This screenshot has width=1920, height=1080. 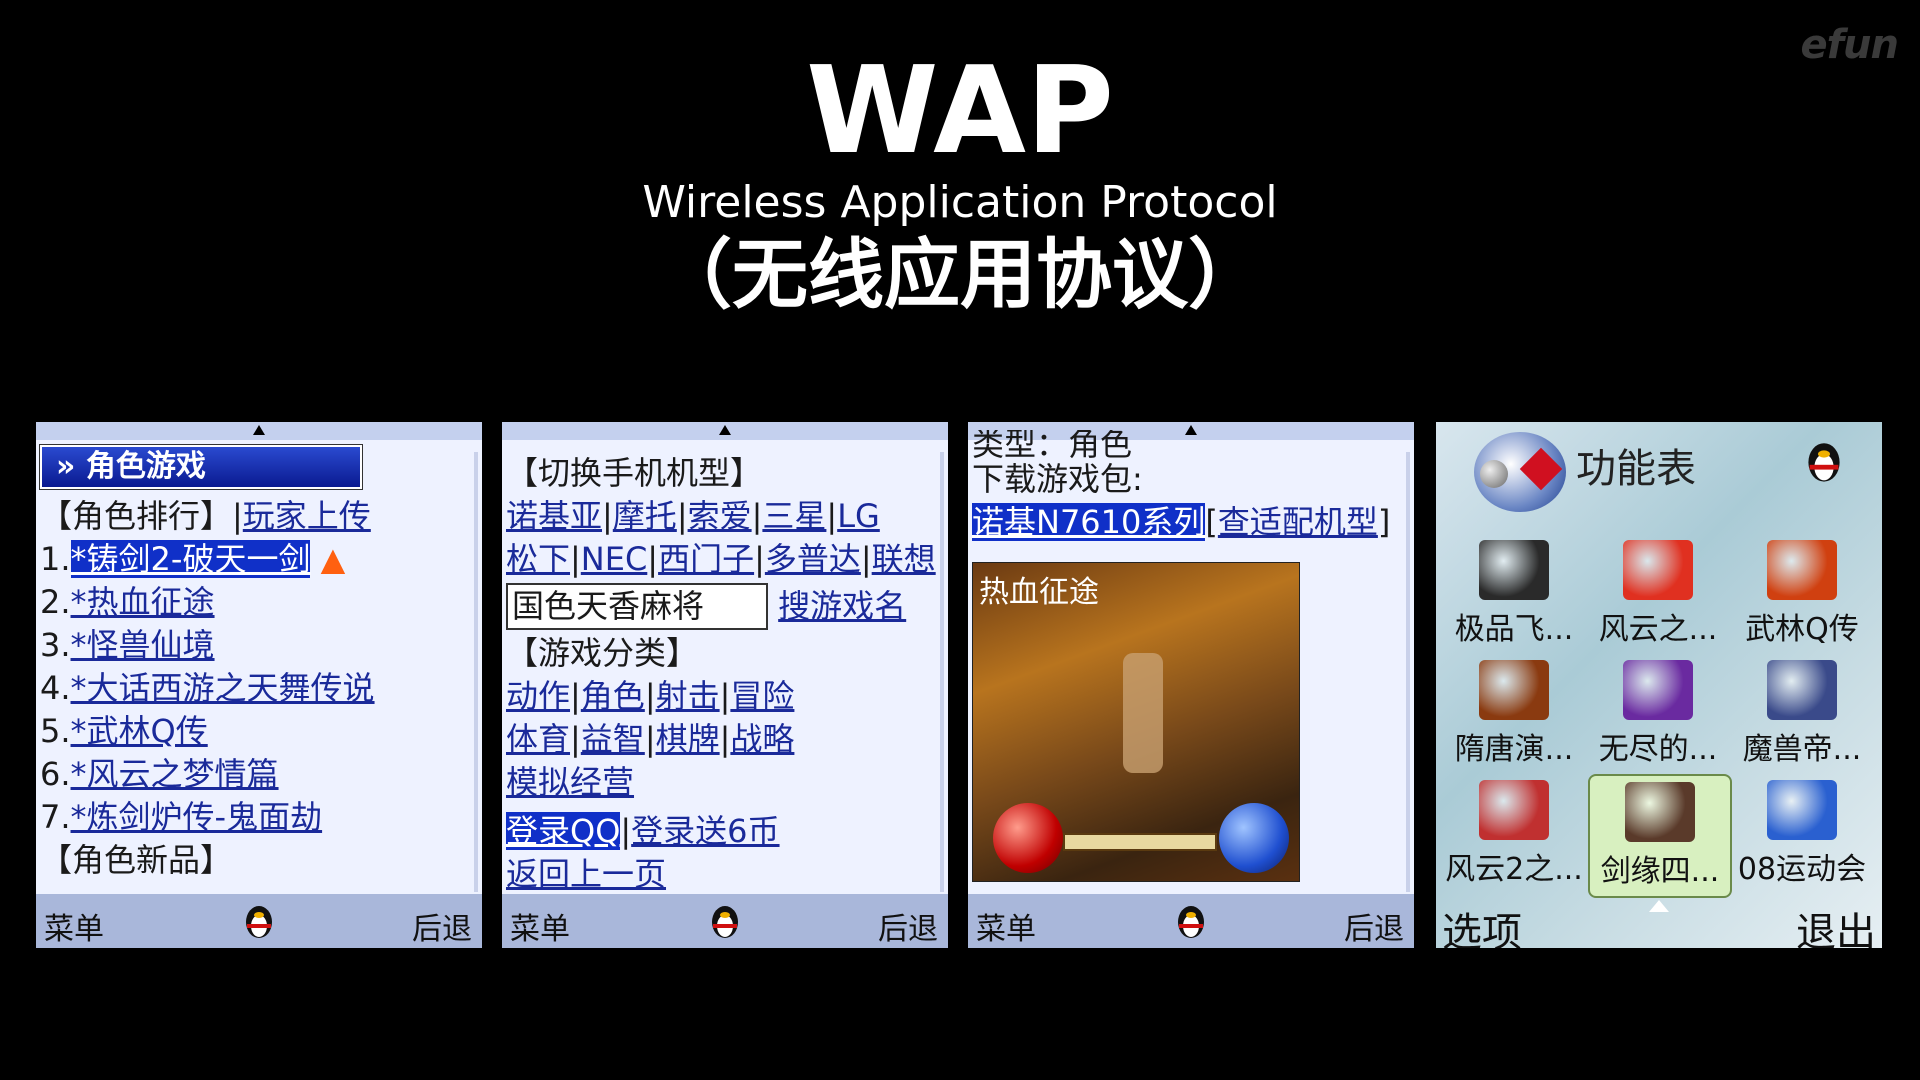 What do you see at coordinates (1057, 479) in the screenshot?
I see `download-label: 下载游戏包:` at bounding box center [1057, 479].